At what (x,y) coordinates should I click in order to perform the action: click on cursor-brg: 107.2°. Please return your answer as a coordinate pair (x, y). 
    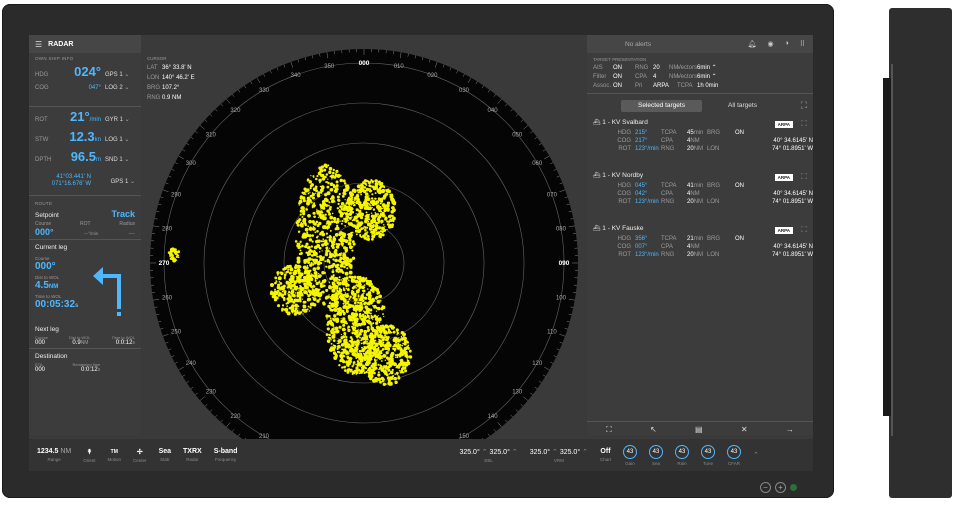
    Looking at the image, I should click on (171, 88).